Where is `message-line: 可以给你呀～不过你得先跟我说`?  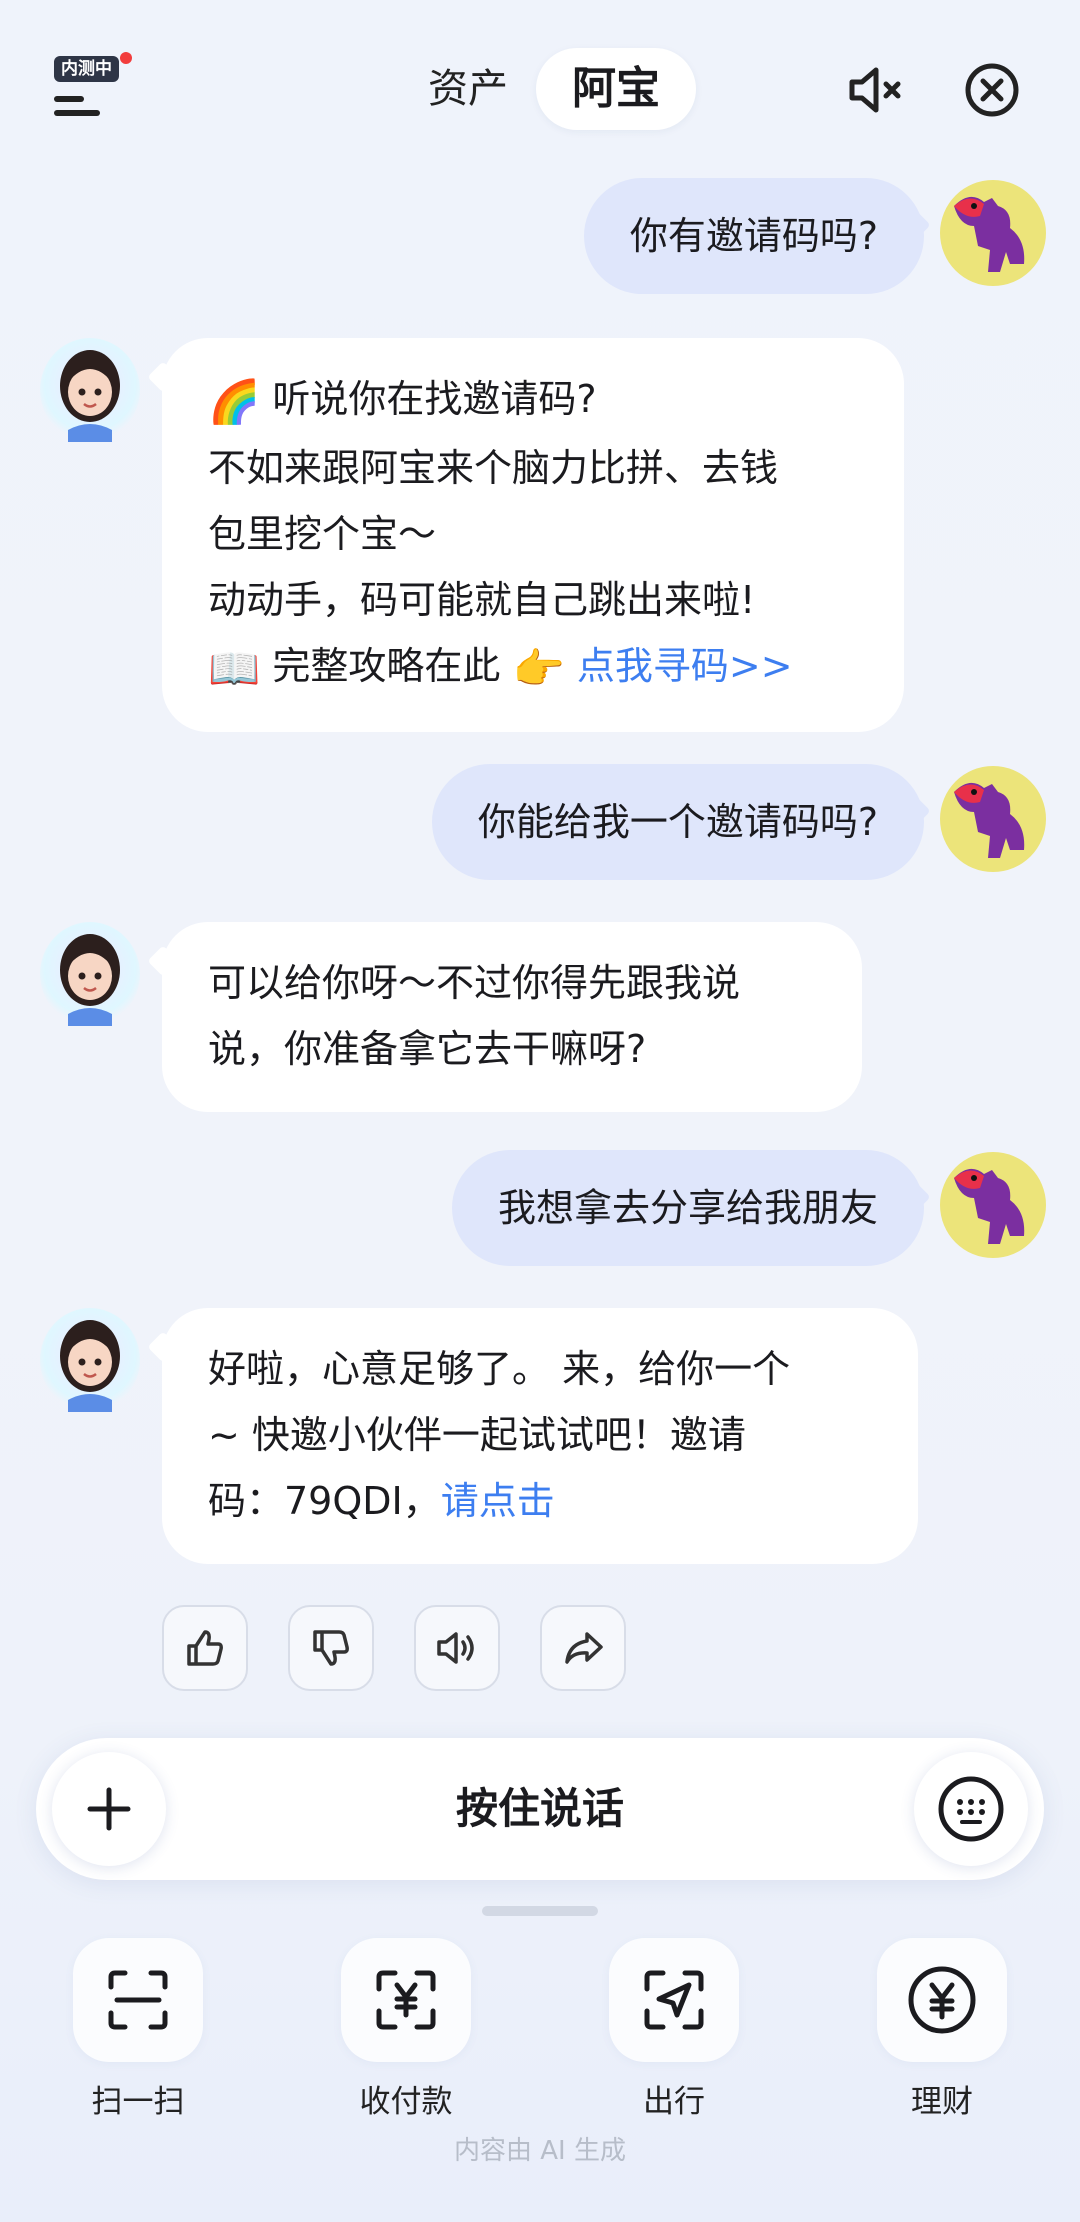
message-line: 可以给你呀～不过你得先跟我说 is located at coordinates (474, 983).